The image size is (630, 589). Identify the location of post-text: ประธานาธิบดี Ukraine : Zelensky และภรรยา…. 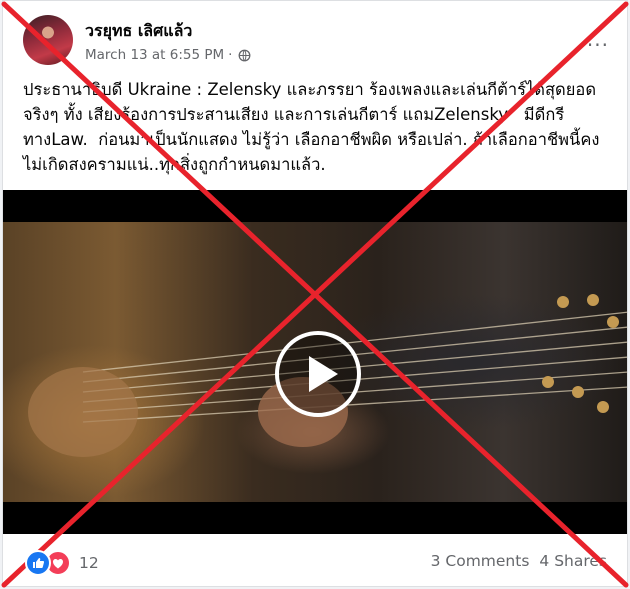
(311, 127).